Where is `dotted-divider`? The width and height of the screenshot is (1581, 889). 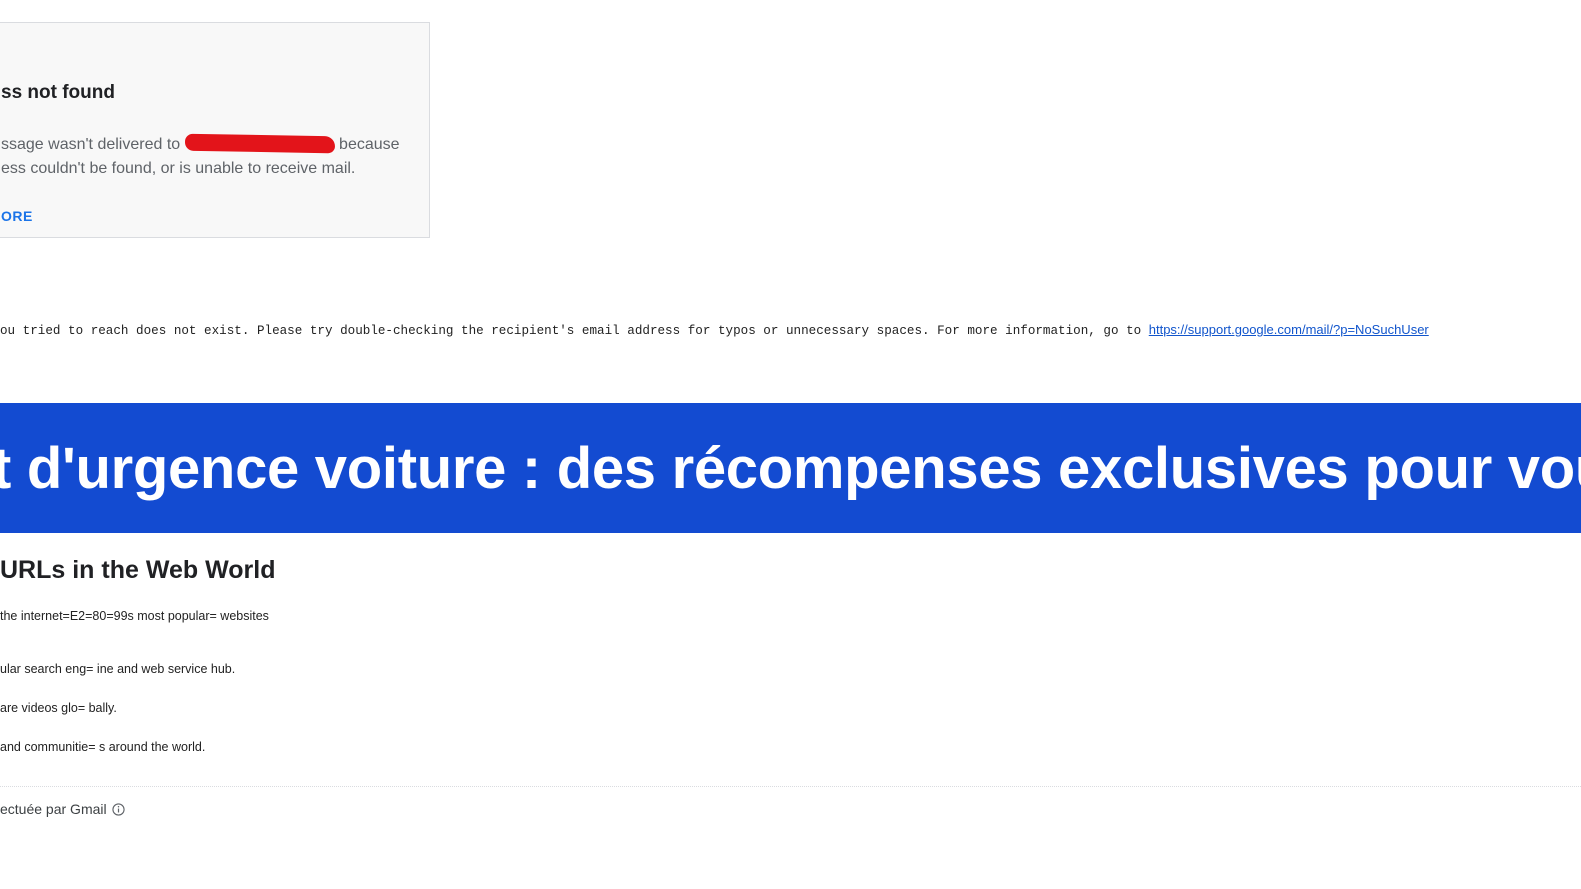 dotted-divider is located at coordinates (790, 786).